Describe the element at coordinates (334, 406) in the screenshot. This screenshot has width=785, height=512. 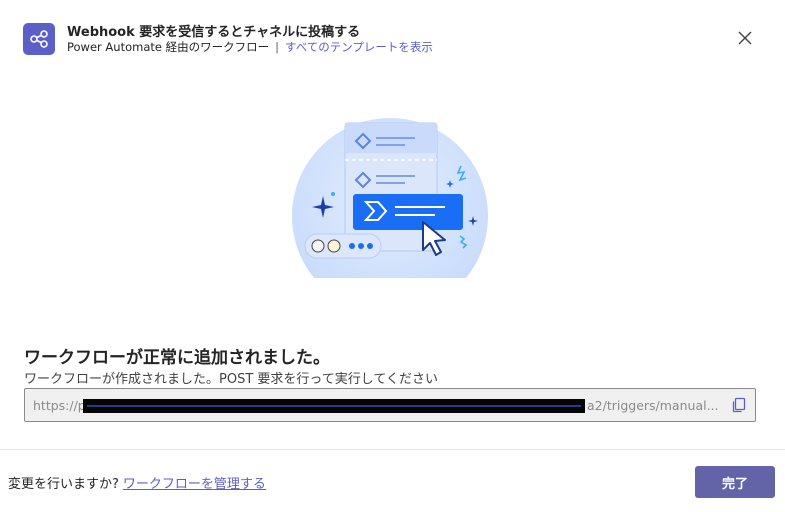
I see `redacted-url-segment` at that location.